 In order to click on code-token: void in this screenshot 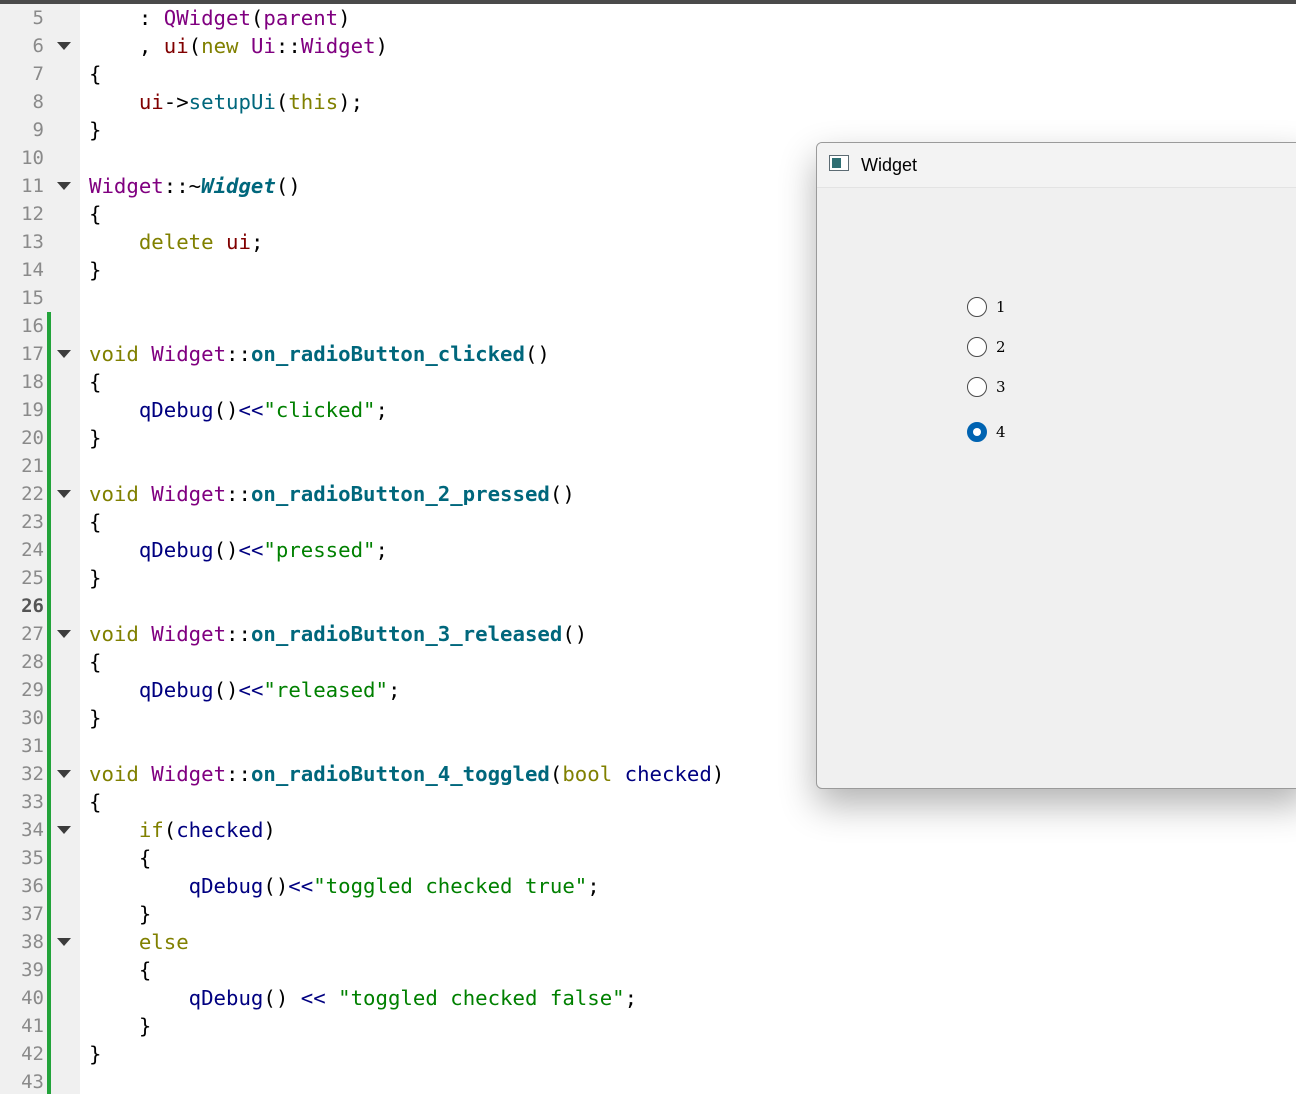, I will do `click(114, 354)`.